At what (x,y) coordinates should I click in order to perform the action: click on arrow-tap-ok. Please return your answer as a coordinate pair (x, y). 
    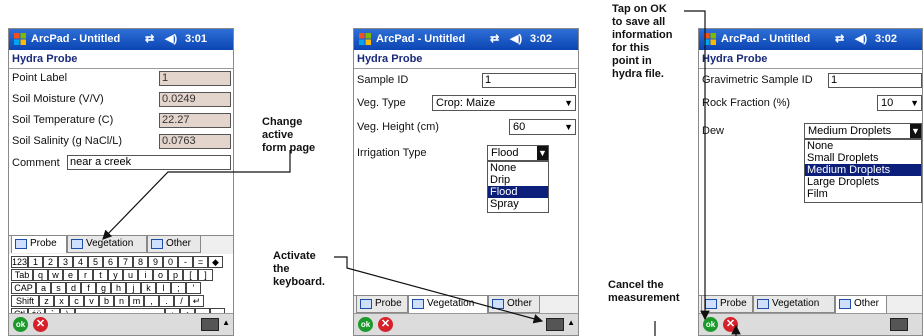
    Looking at the image, I should click on (697, 165).